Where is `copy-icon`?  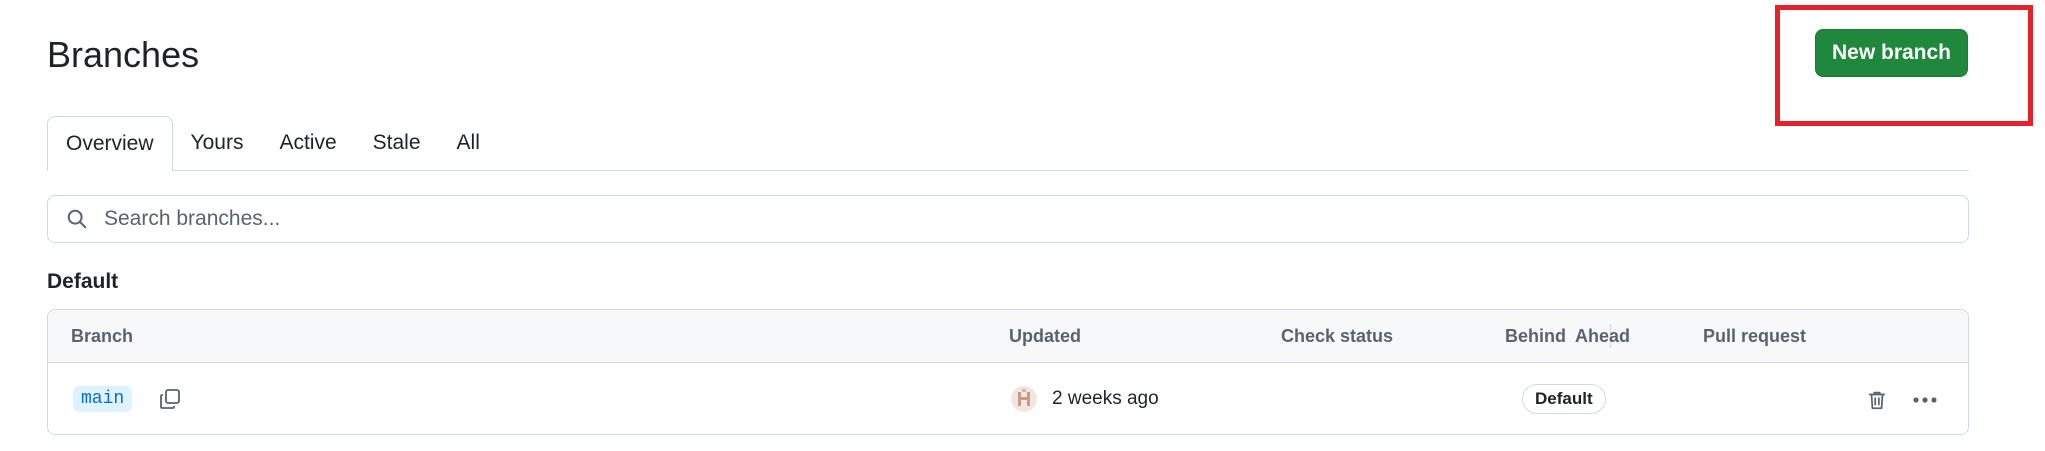 copy-icon is located at coordinates (170, 399).